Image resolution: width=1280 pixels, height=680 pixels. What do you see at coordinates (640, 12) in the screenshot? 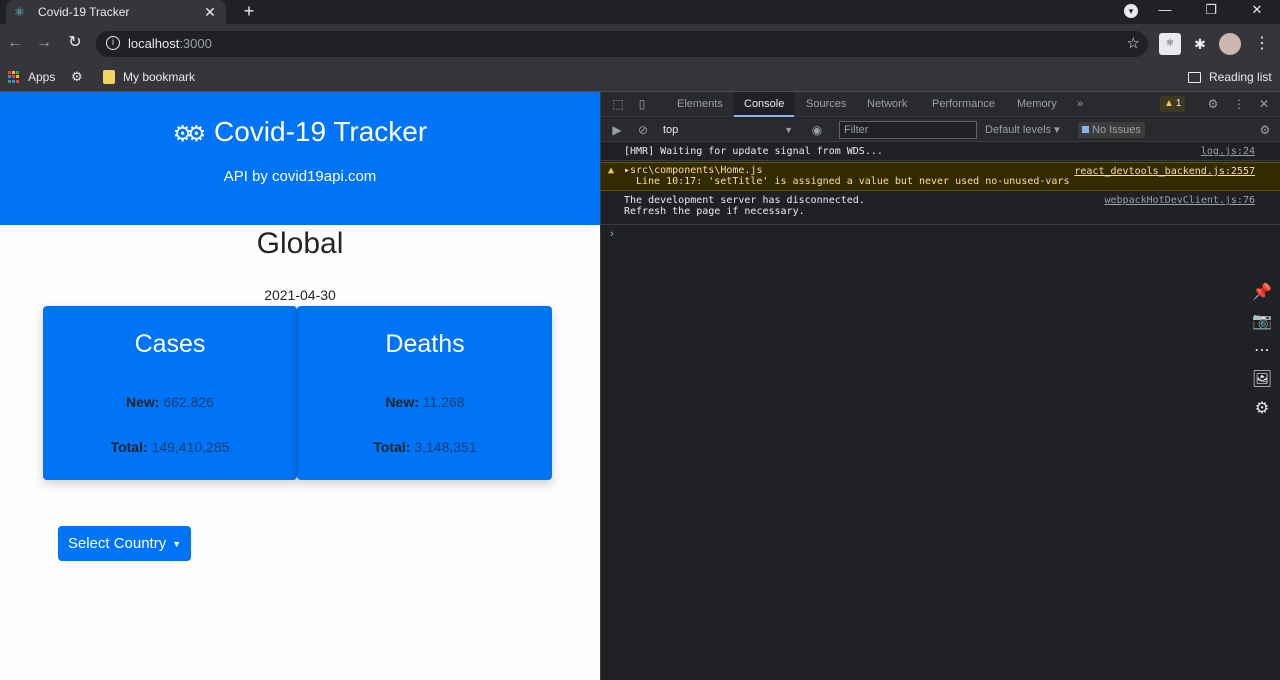
I see `tab-strip: ⚛ Covid-19 Tracker ✕ + ▾ — ❐ ✕` at bounding box center [640, 12].